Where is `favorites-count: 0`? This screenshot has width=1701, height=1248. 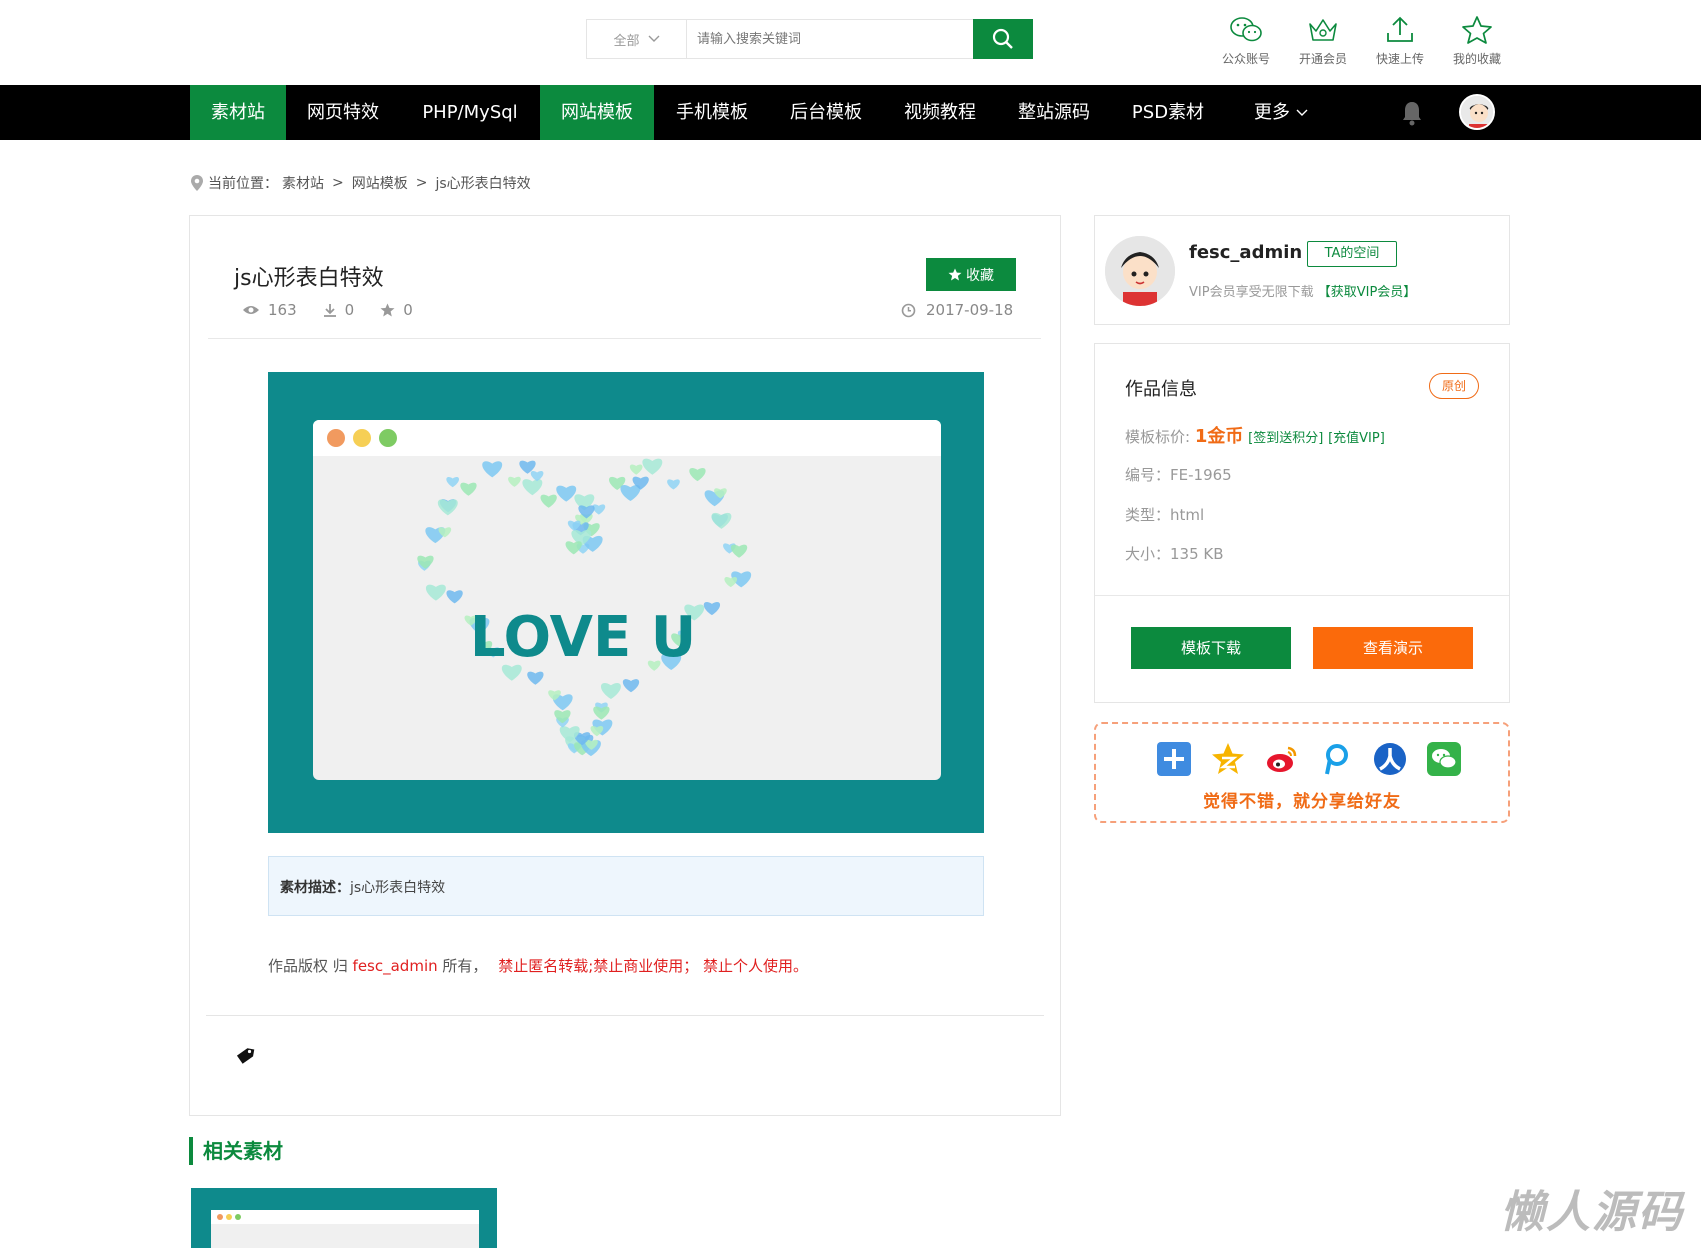 favorites-count: 0 is located at coordinates (408, 310).